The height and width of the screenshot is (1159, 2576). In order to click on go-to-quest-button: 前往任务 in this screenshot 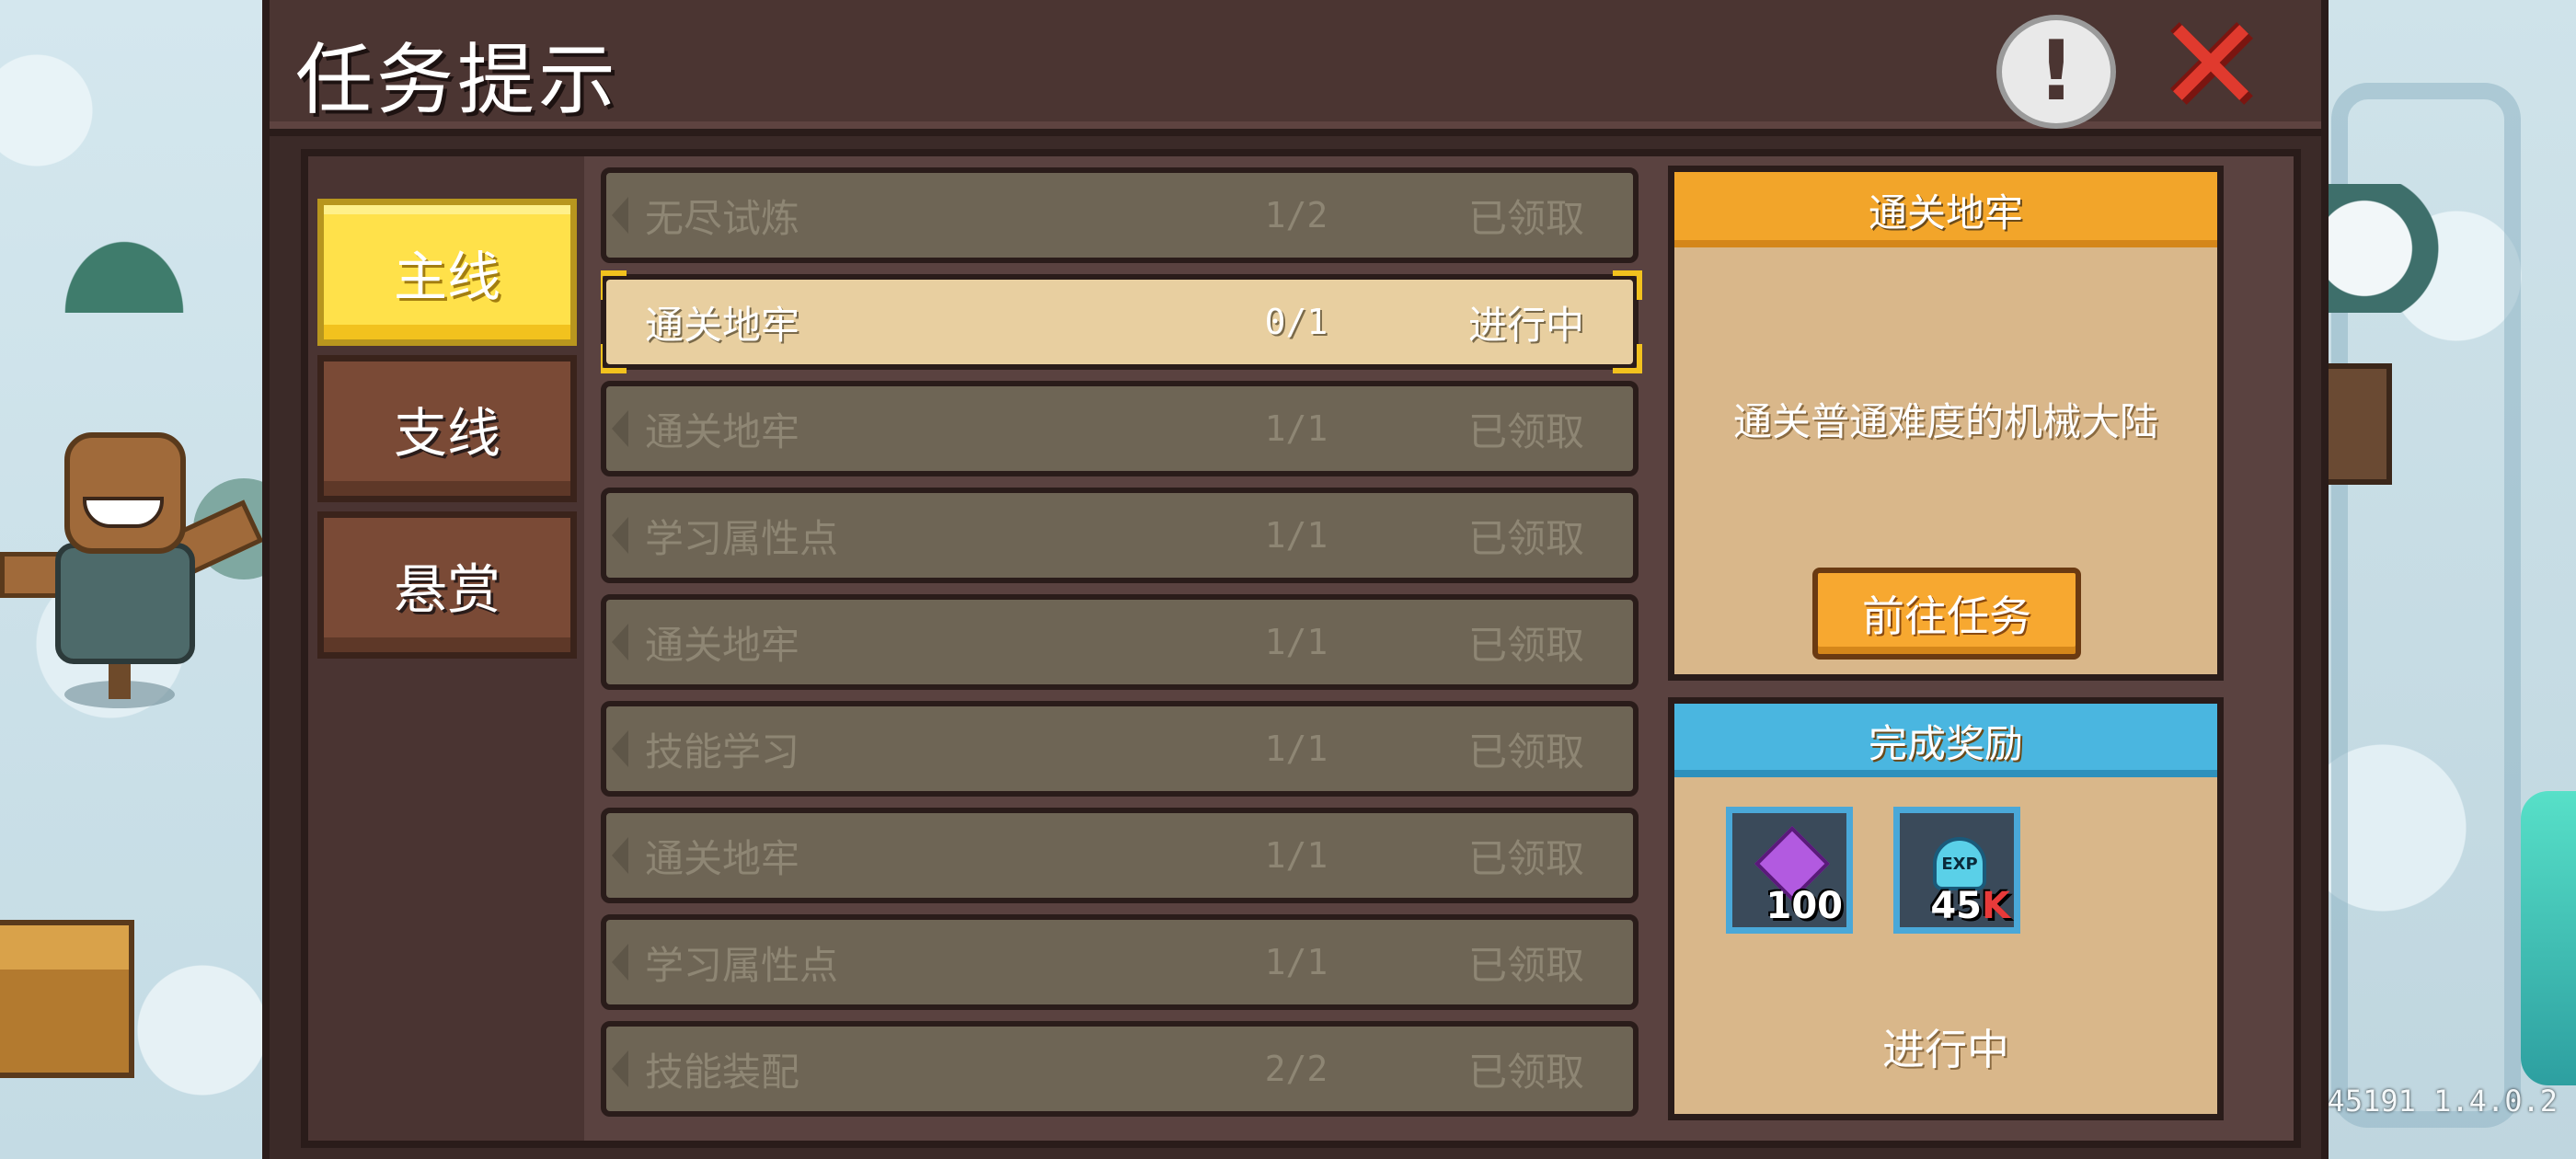, I will do `click(1947, 614)`.